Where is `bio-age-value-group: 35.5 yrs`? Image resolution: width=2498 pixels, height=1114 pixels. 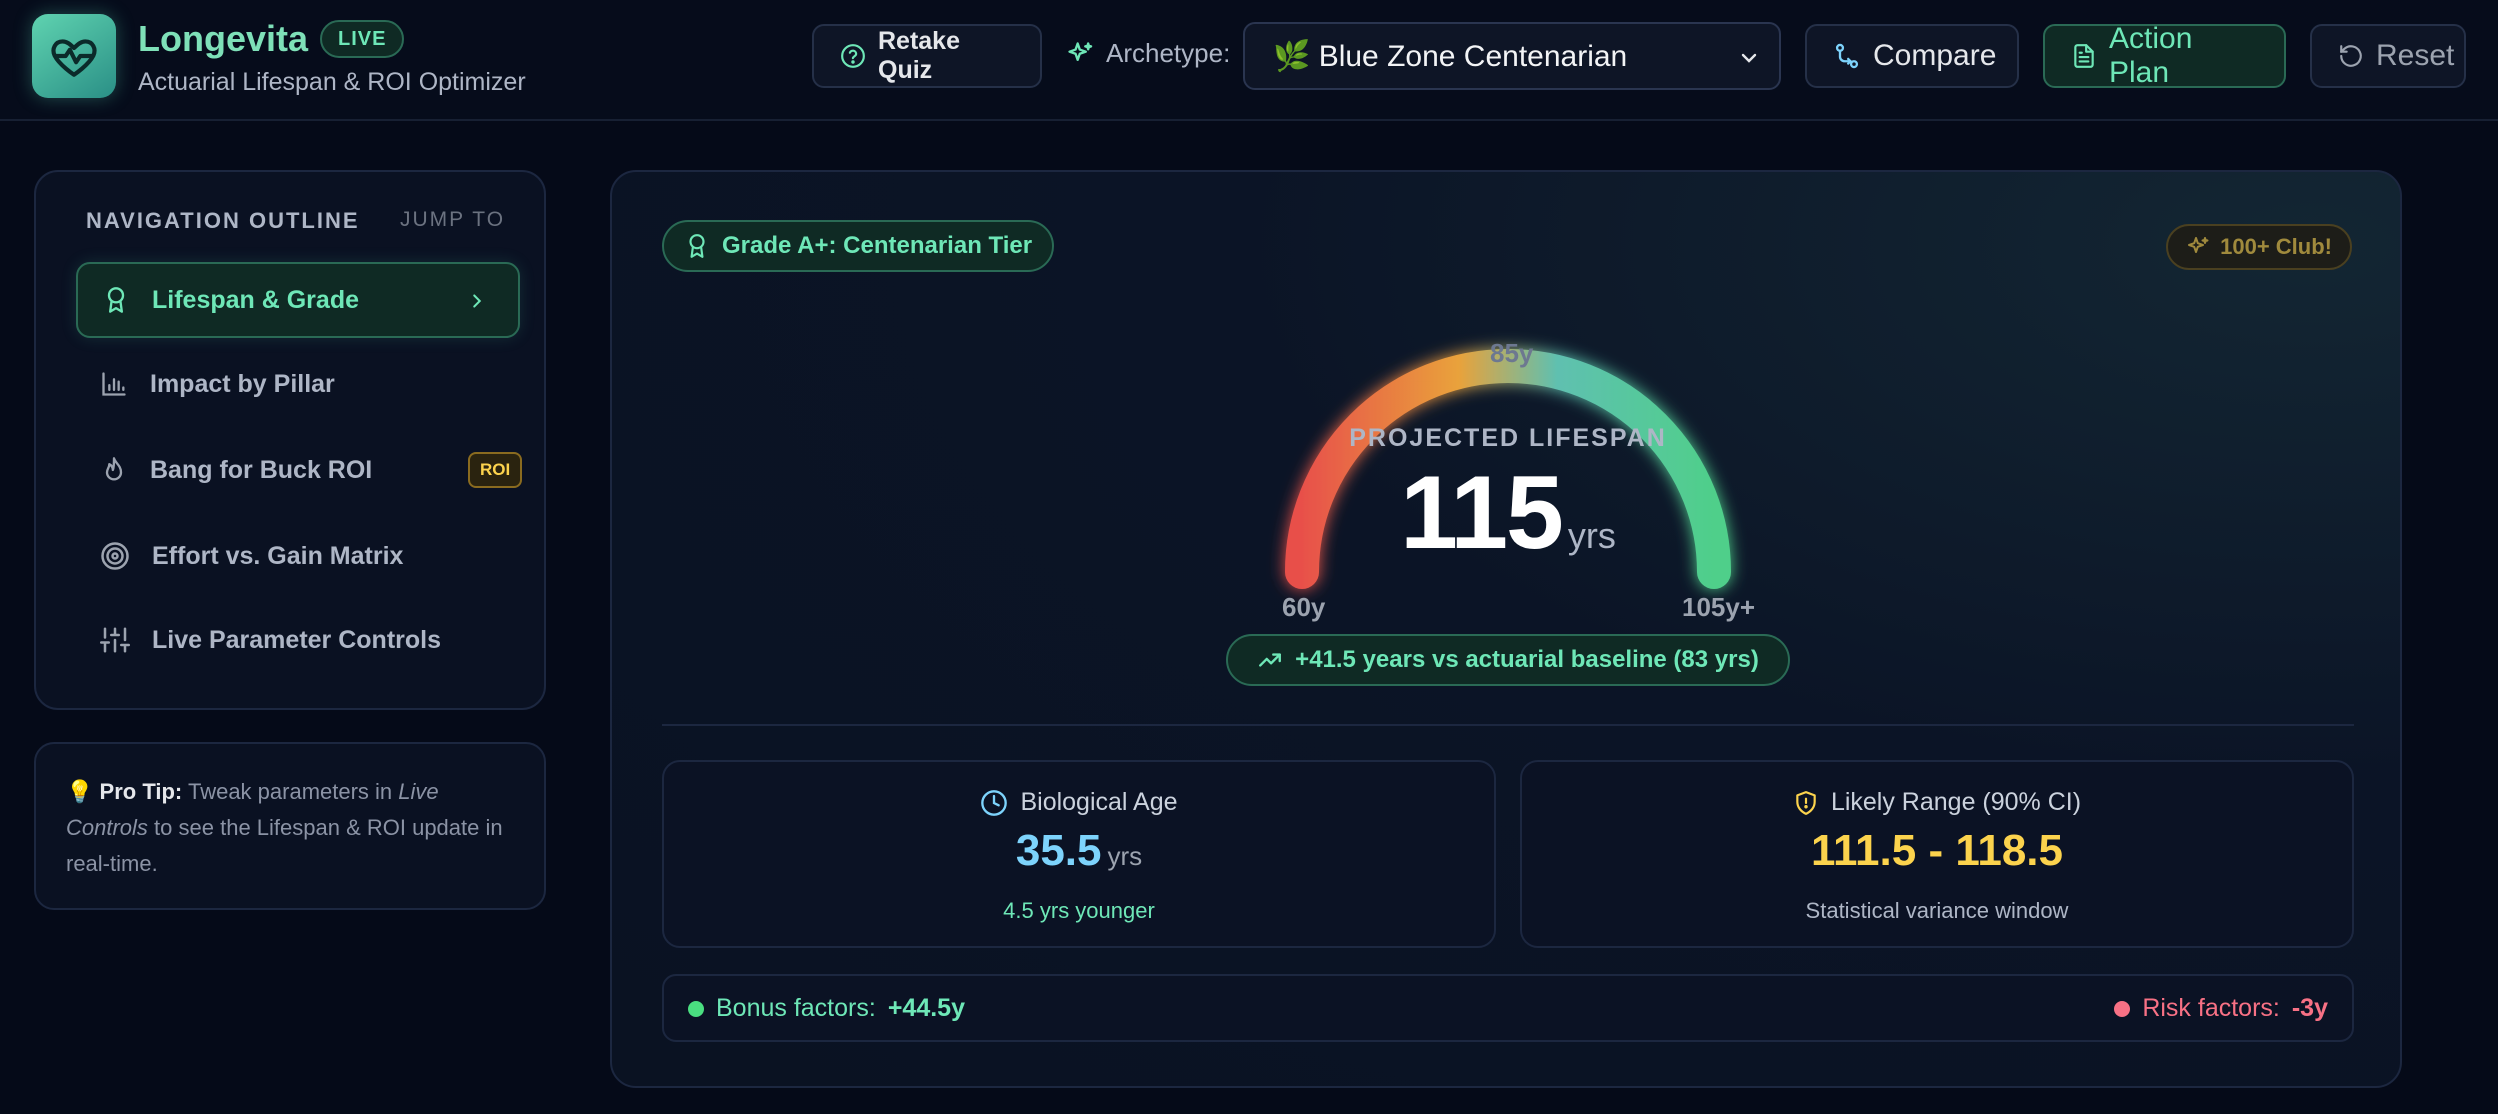
bio-age-value-group: 35.5 yrs is located at coordinates (1079, 851).